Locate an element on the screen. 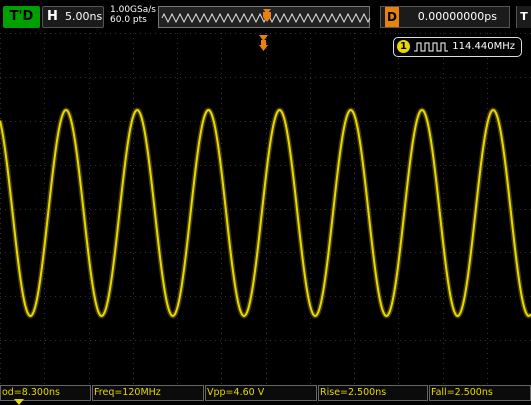 This screenshot has height=405, width=531. channel-marker-icon is located at coordinates (19, 402).